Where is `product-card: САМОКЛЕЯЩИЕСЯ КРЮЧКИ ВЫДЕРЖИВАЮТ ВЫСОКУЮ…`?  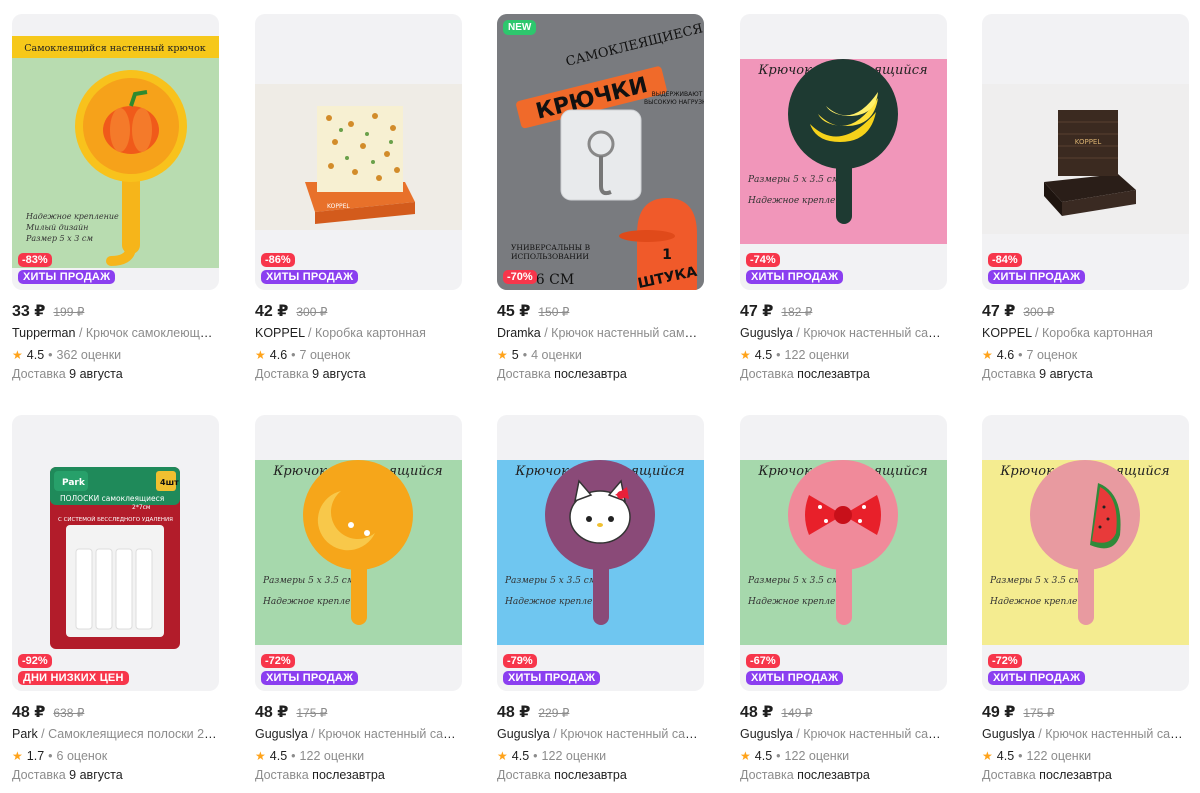
product-card: САМОКЛЕЯЩИЕСЯ КРЮЧКИ ВЫДЕРЖИВАЮТ ВЫСОКУЮ… is located at coordinates (600, 203).